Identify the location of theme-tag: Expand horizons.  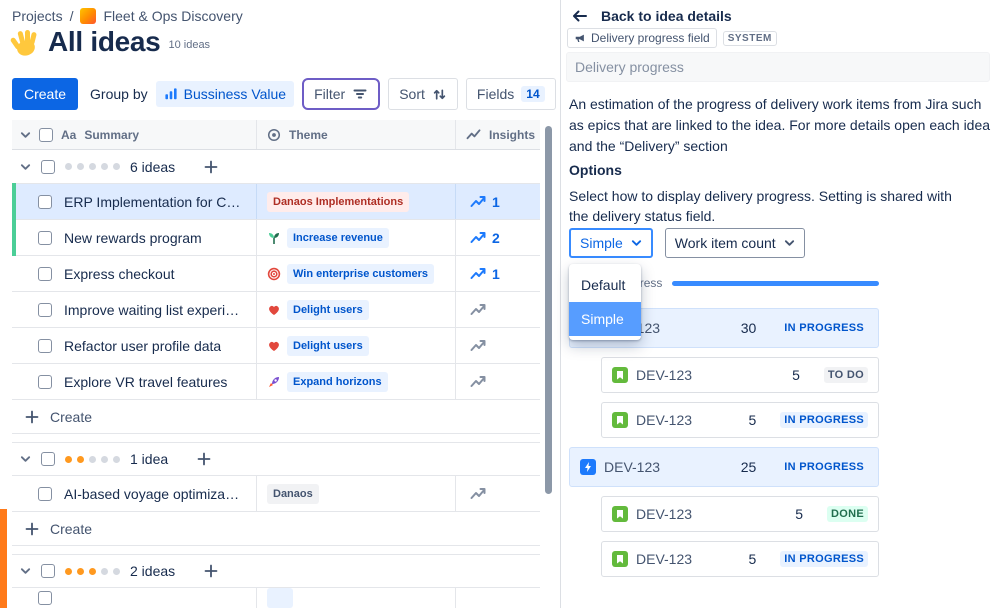
(337, 381).